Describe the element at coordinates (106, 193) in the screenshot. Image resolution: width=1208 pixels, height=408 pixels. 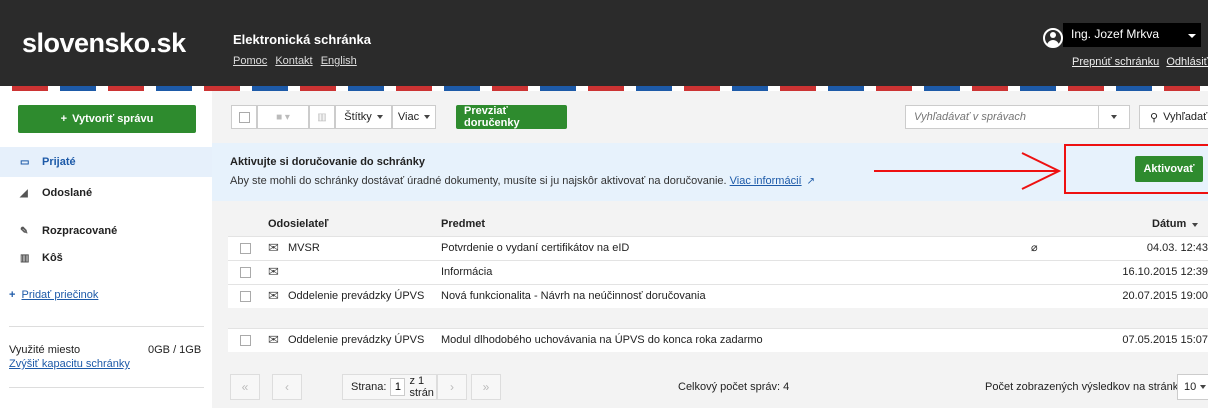
I see `sidebar-item-sent: ◢ Odoslané` at that location.